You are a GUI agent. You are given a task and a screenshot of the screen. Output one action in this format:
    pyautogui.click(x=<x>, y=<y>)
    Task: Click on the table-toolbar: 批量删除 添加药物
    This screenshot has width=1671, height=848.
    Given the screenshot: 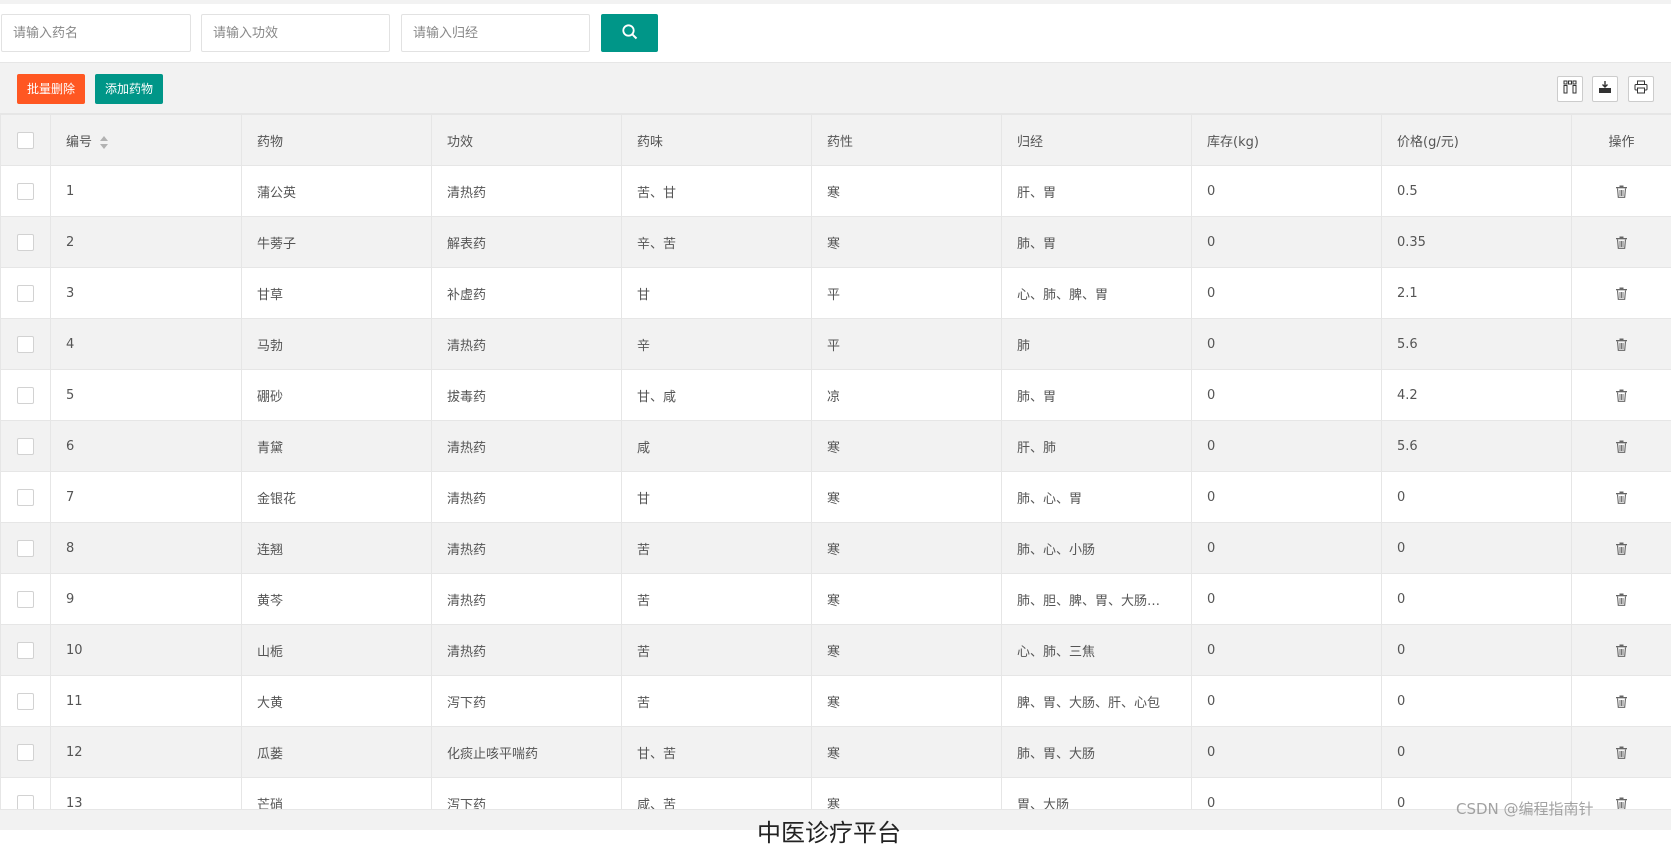 What is the action you would take?
    pyautogui.click(x=835, y=88)
    